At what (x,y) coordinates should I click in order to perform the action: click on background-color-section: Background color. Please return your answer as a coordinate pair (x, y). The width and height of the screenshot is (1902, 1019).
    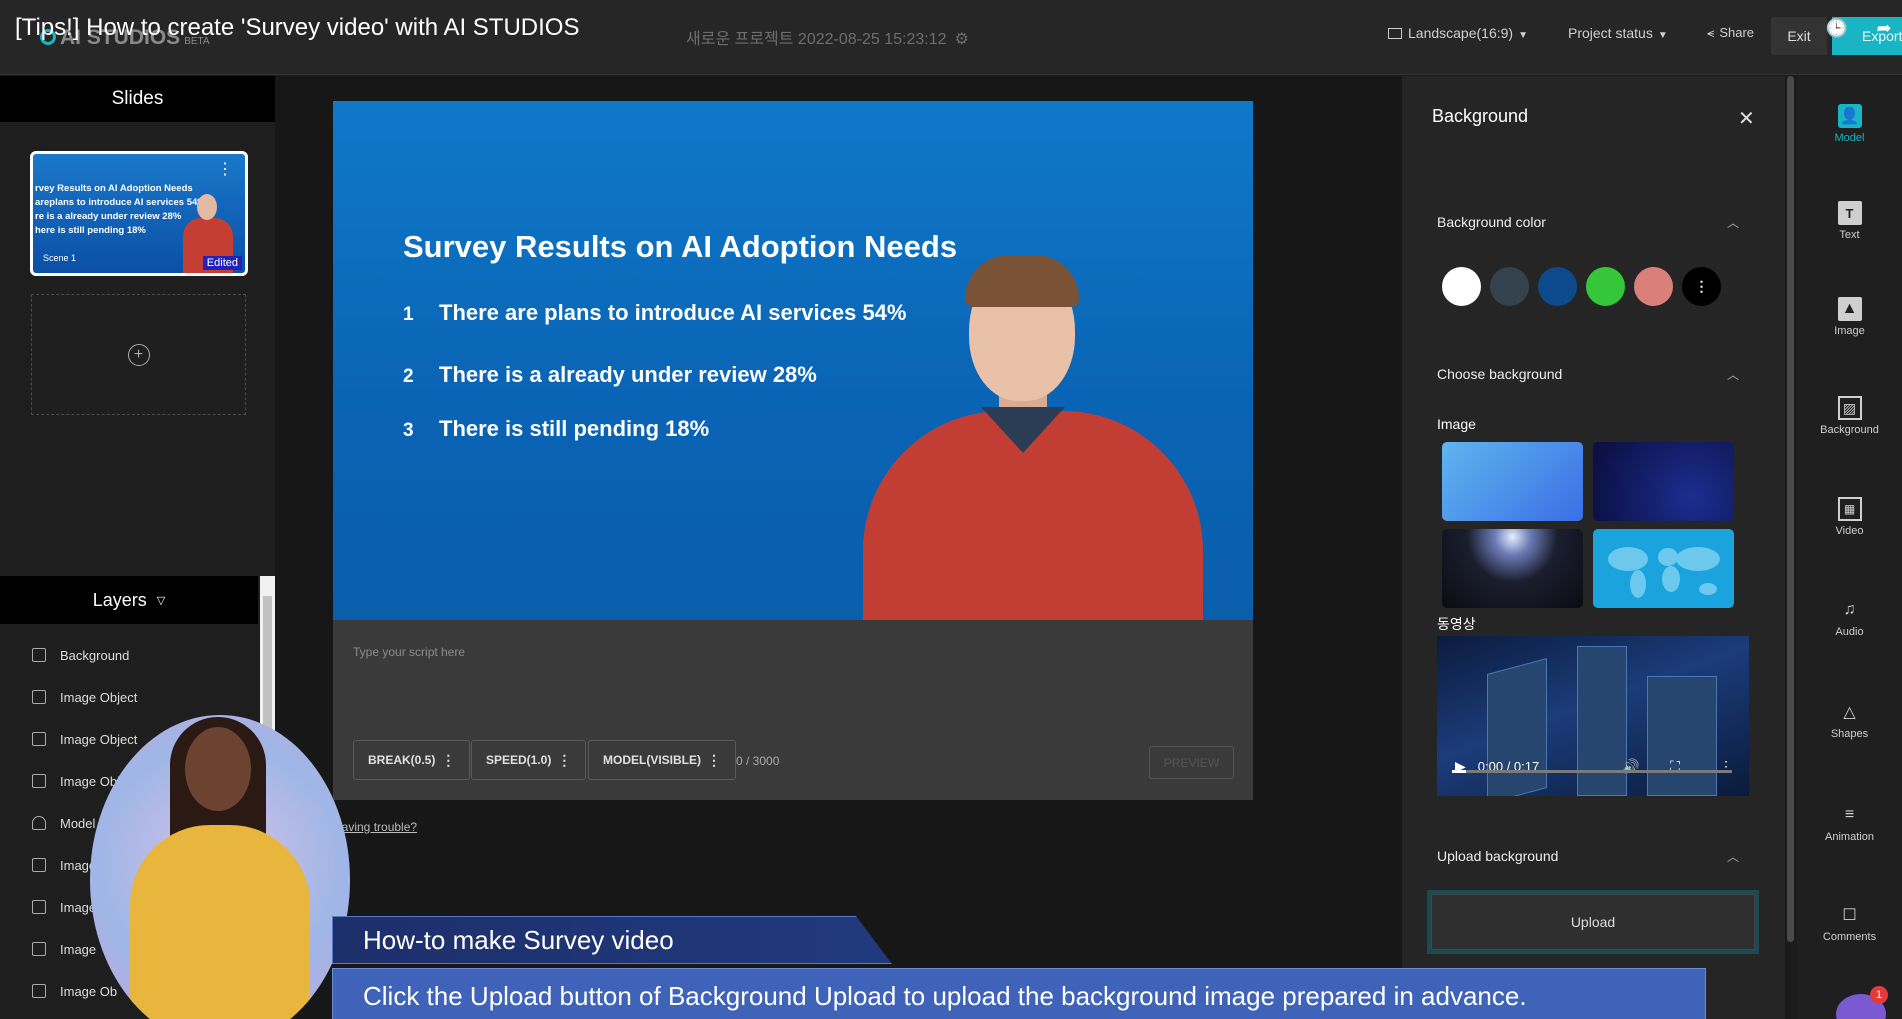
    Looking at the image, I should click on (1491, 222).